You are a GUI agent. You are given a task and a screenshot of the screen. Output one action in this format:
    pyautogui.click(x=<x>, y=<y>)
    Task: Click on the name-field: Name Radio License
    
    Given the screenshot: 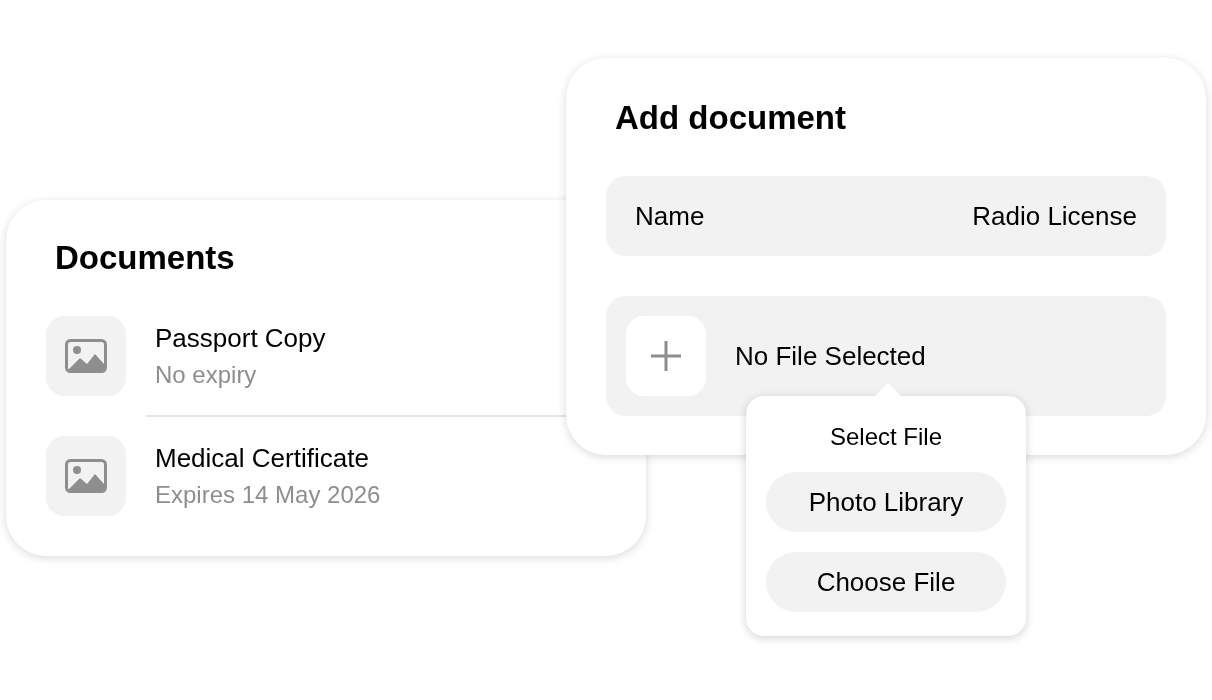 What is the action you would take?
    pyautogui.click(x=886, y=216)
    